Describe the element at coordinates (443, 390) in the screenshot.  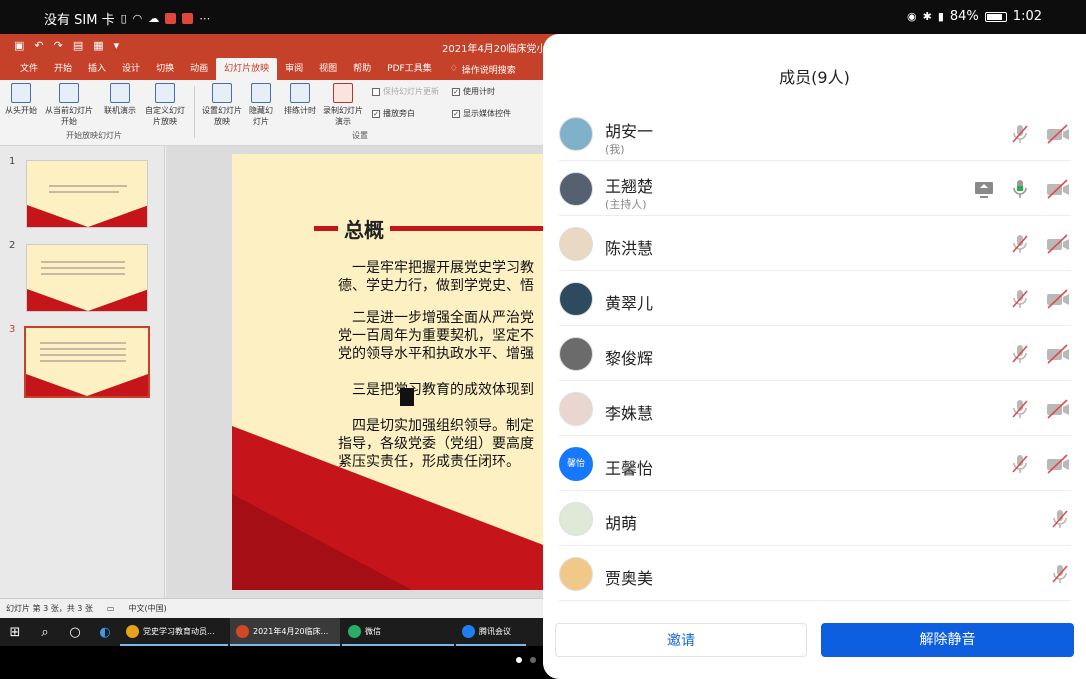
I see `slide-paragraph: 三是把党习教育的成效体现到` at that location.